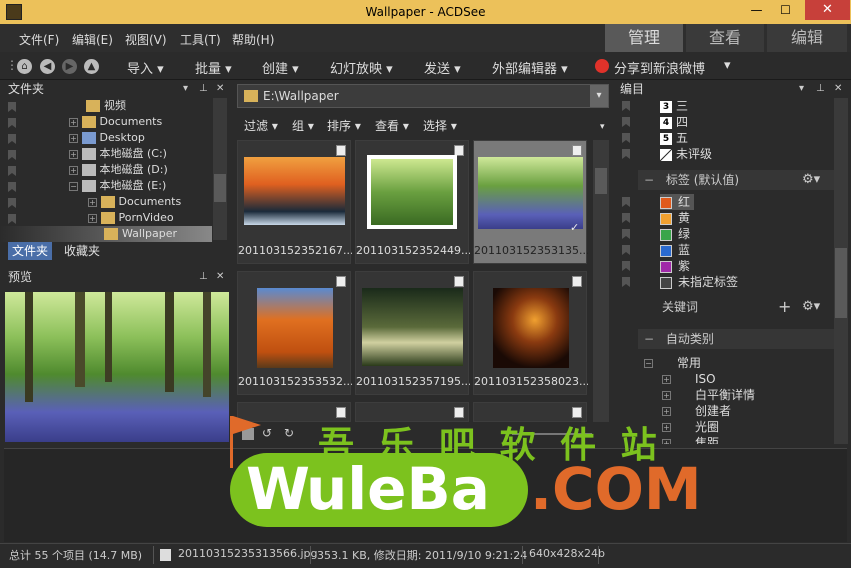 The width and height of the screenshot is (851, 568). What do you see at coordinates (134, 202) in the screenshot?
I see `tree-item-e-documents: + Documents` at bounding box center [134, 202].